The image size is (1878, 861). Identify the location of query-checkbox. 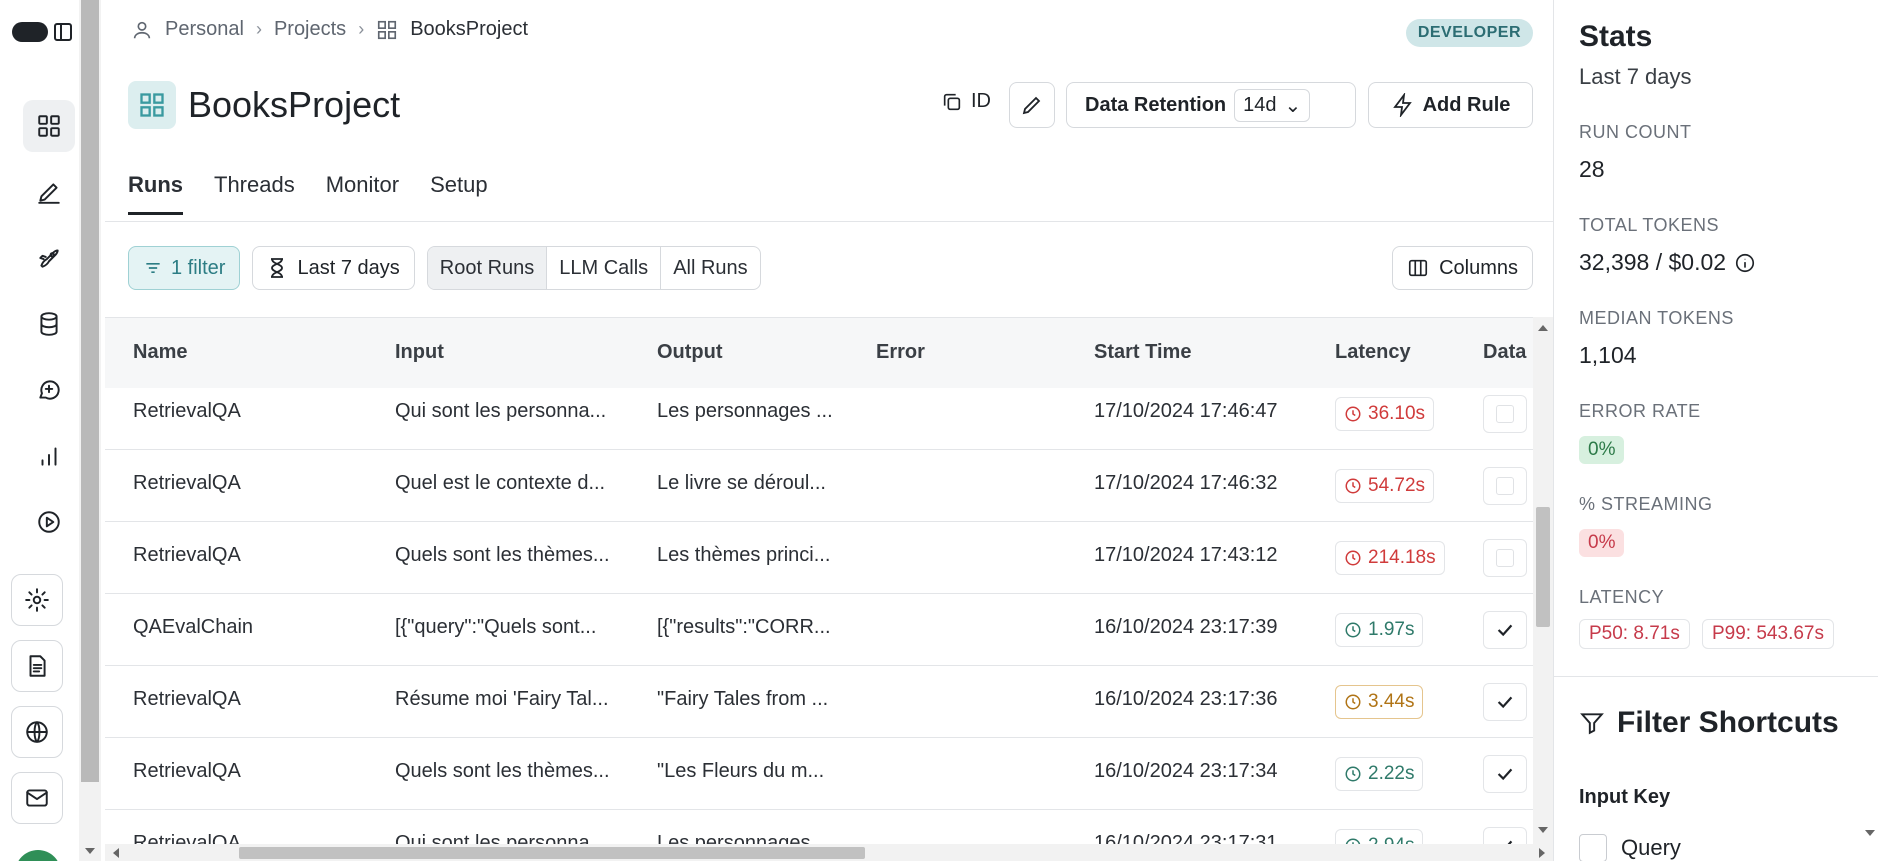
(1593, 847).